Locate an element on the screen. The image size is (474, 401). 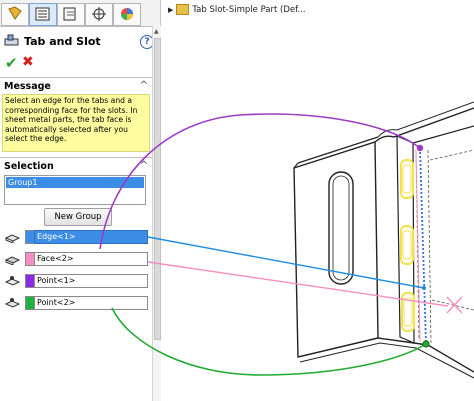
selected-face-edge is located at coordinates (418, 246).